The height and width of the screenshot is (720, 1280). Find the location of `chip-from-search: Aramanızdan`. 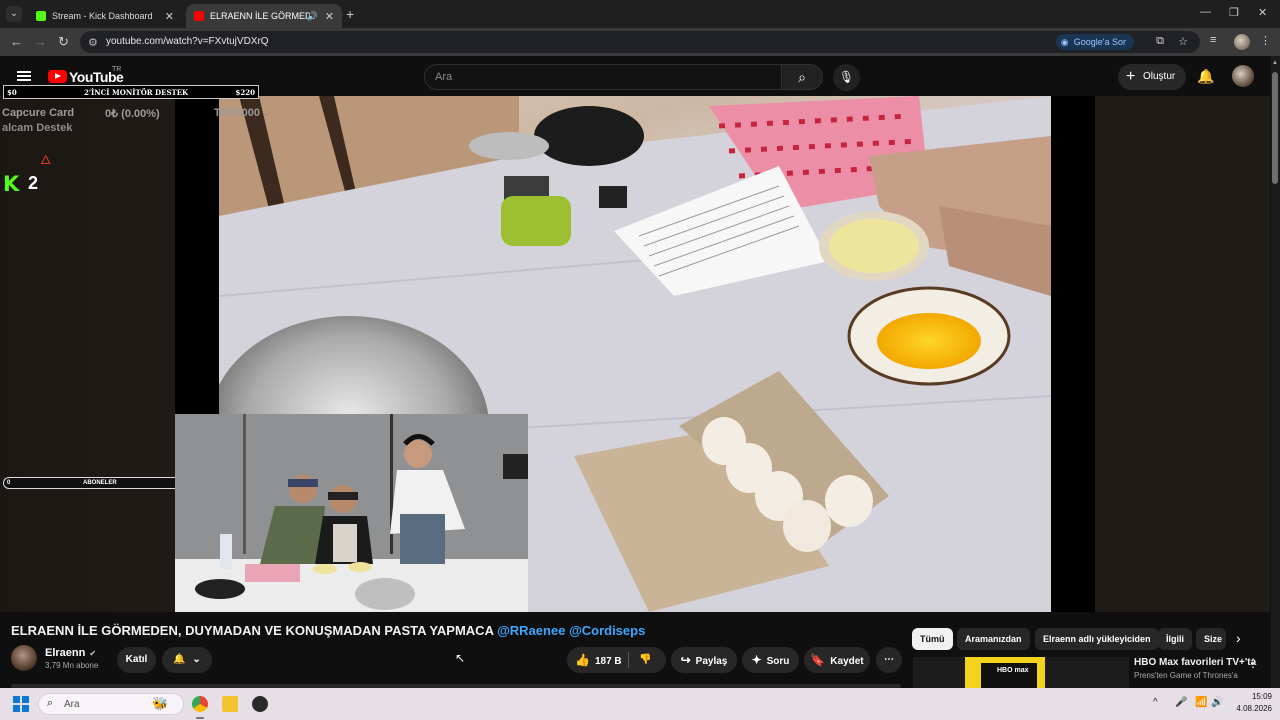

chip-from-search: Aramanızdan is located at coordinates (993, 639).